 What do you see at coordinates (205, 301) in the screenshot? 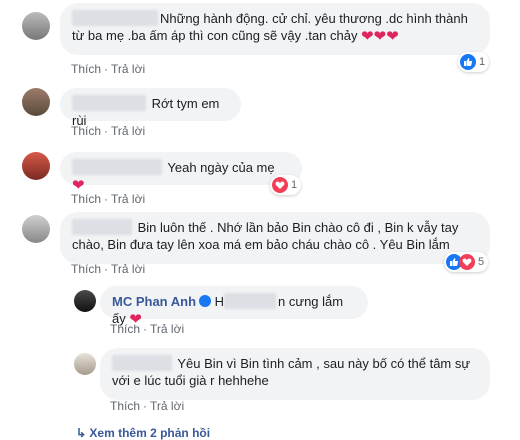
I see `verified-badge-icon` at bounding box center [205, 301].